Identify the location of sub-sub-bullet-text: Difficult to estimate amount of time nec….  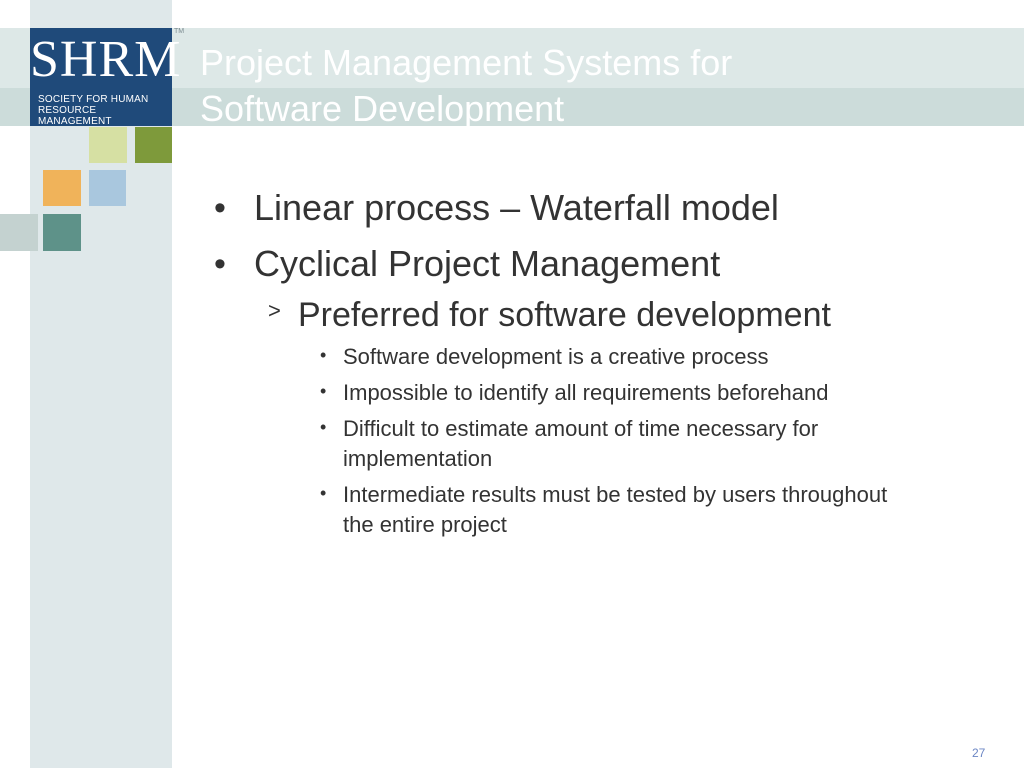
(581, 443).